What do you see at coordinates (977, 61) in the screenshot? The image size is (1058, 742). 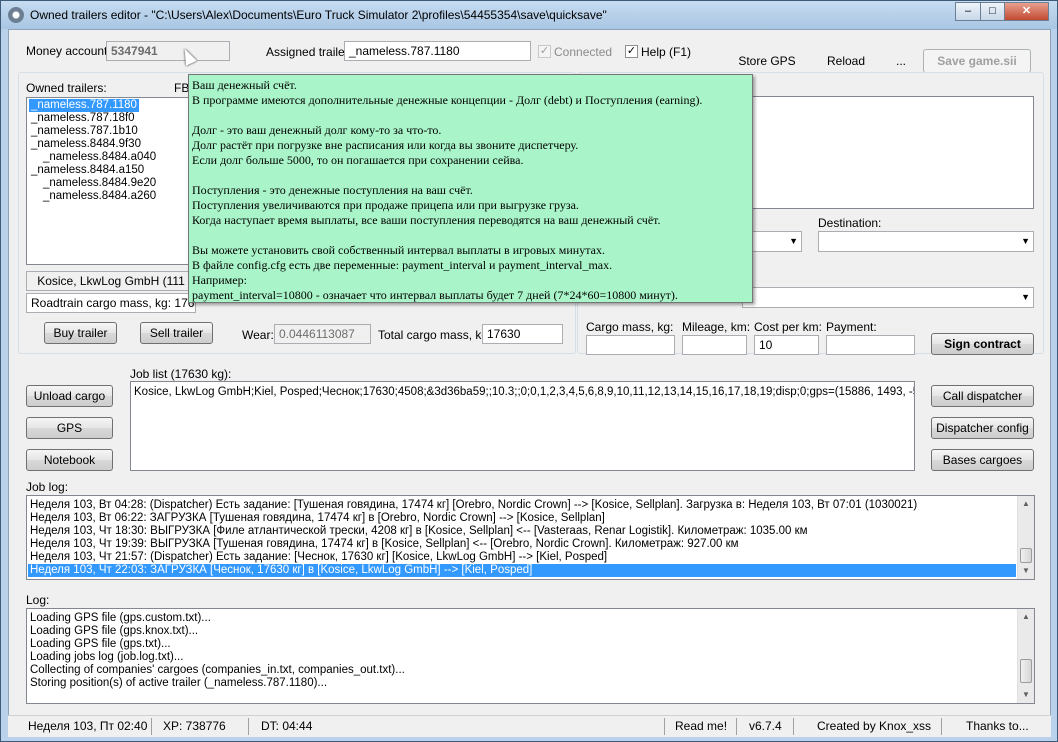 I see `save-game-button: Save game.sii` at bounding box center [977, 61].